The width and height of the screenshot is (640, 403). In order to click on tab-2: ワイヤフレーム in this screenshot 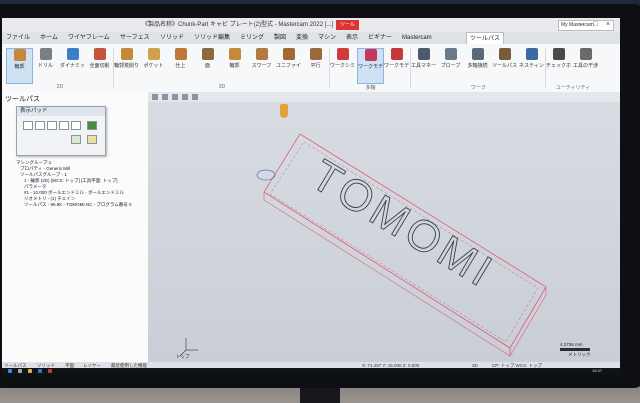, I will do `click(89, 38)`.